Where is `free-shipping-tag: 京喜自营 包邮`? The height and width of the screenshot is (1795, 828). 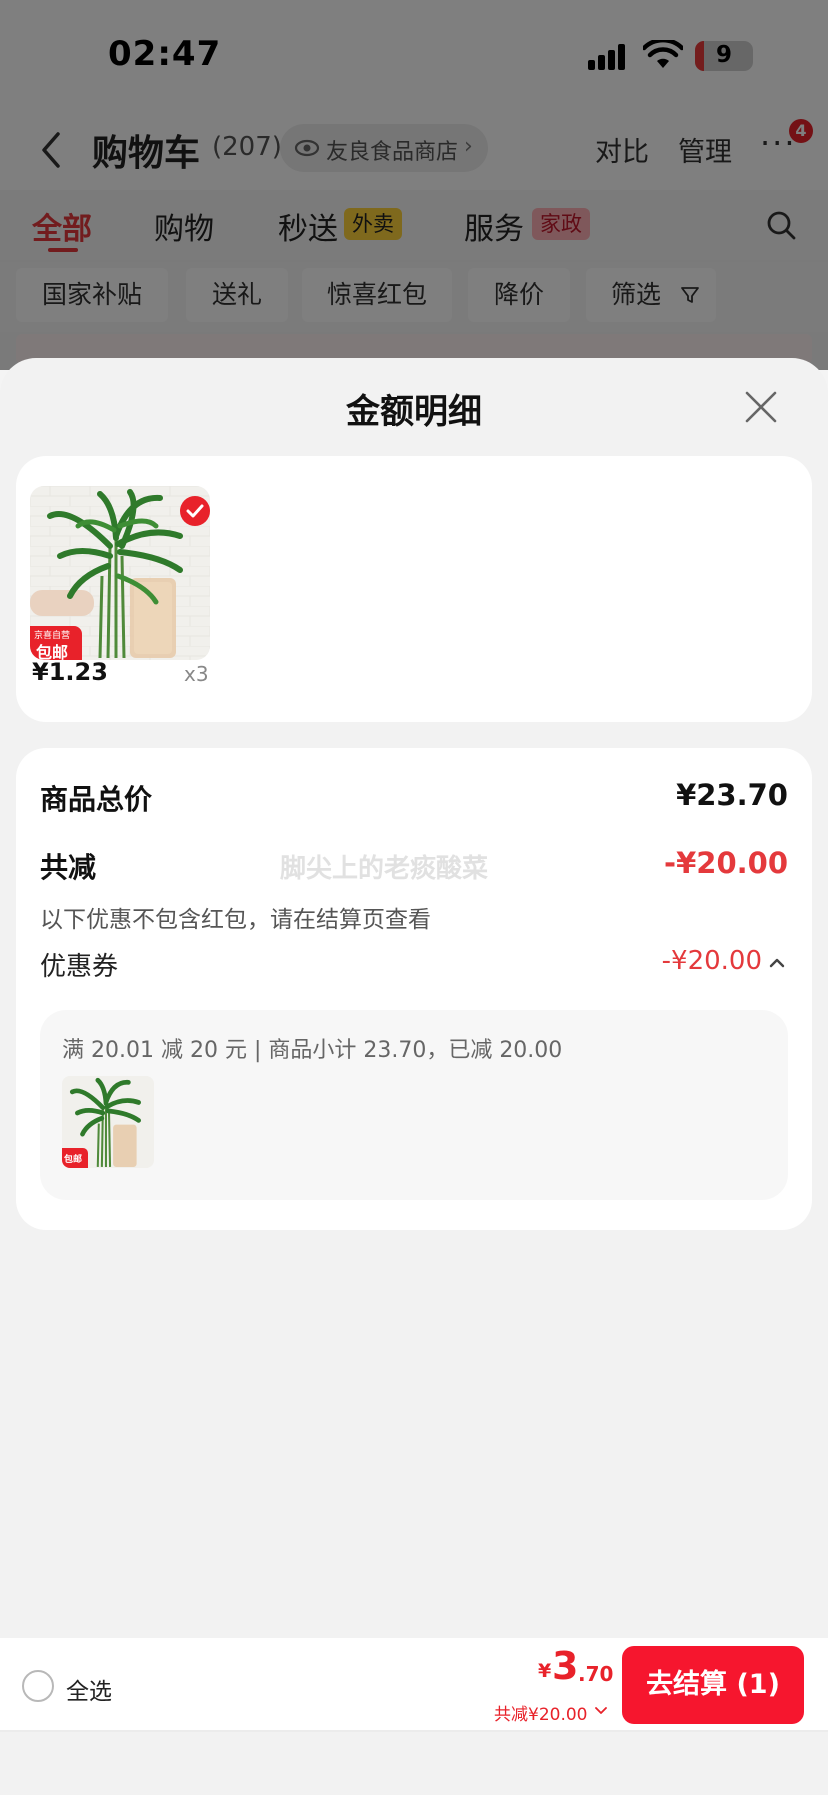
free-shipping-tag: 京喜自营 包邮 is located at coordinates (56, 643).